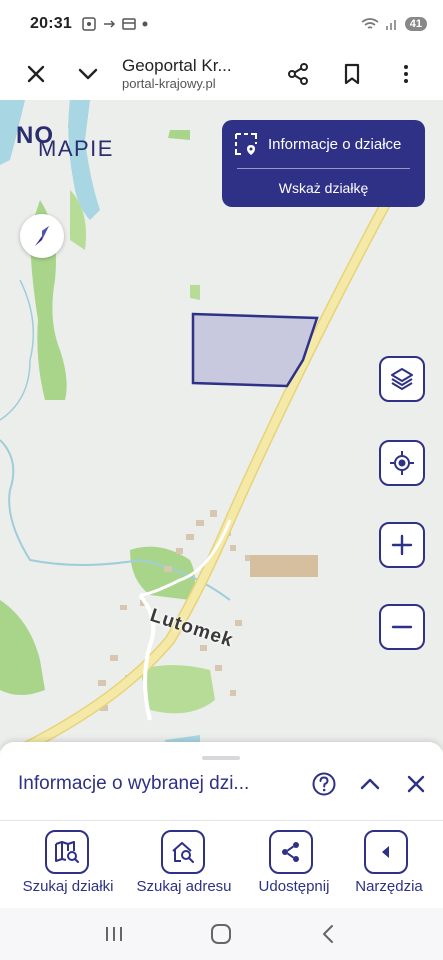  I want to click on layers-button, so click(402, 379).